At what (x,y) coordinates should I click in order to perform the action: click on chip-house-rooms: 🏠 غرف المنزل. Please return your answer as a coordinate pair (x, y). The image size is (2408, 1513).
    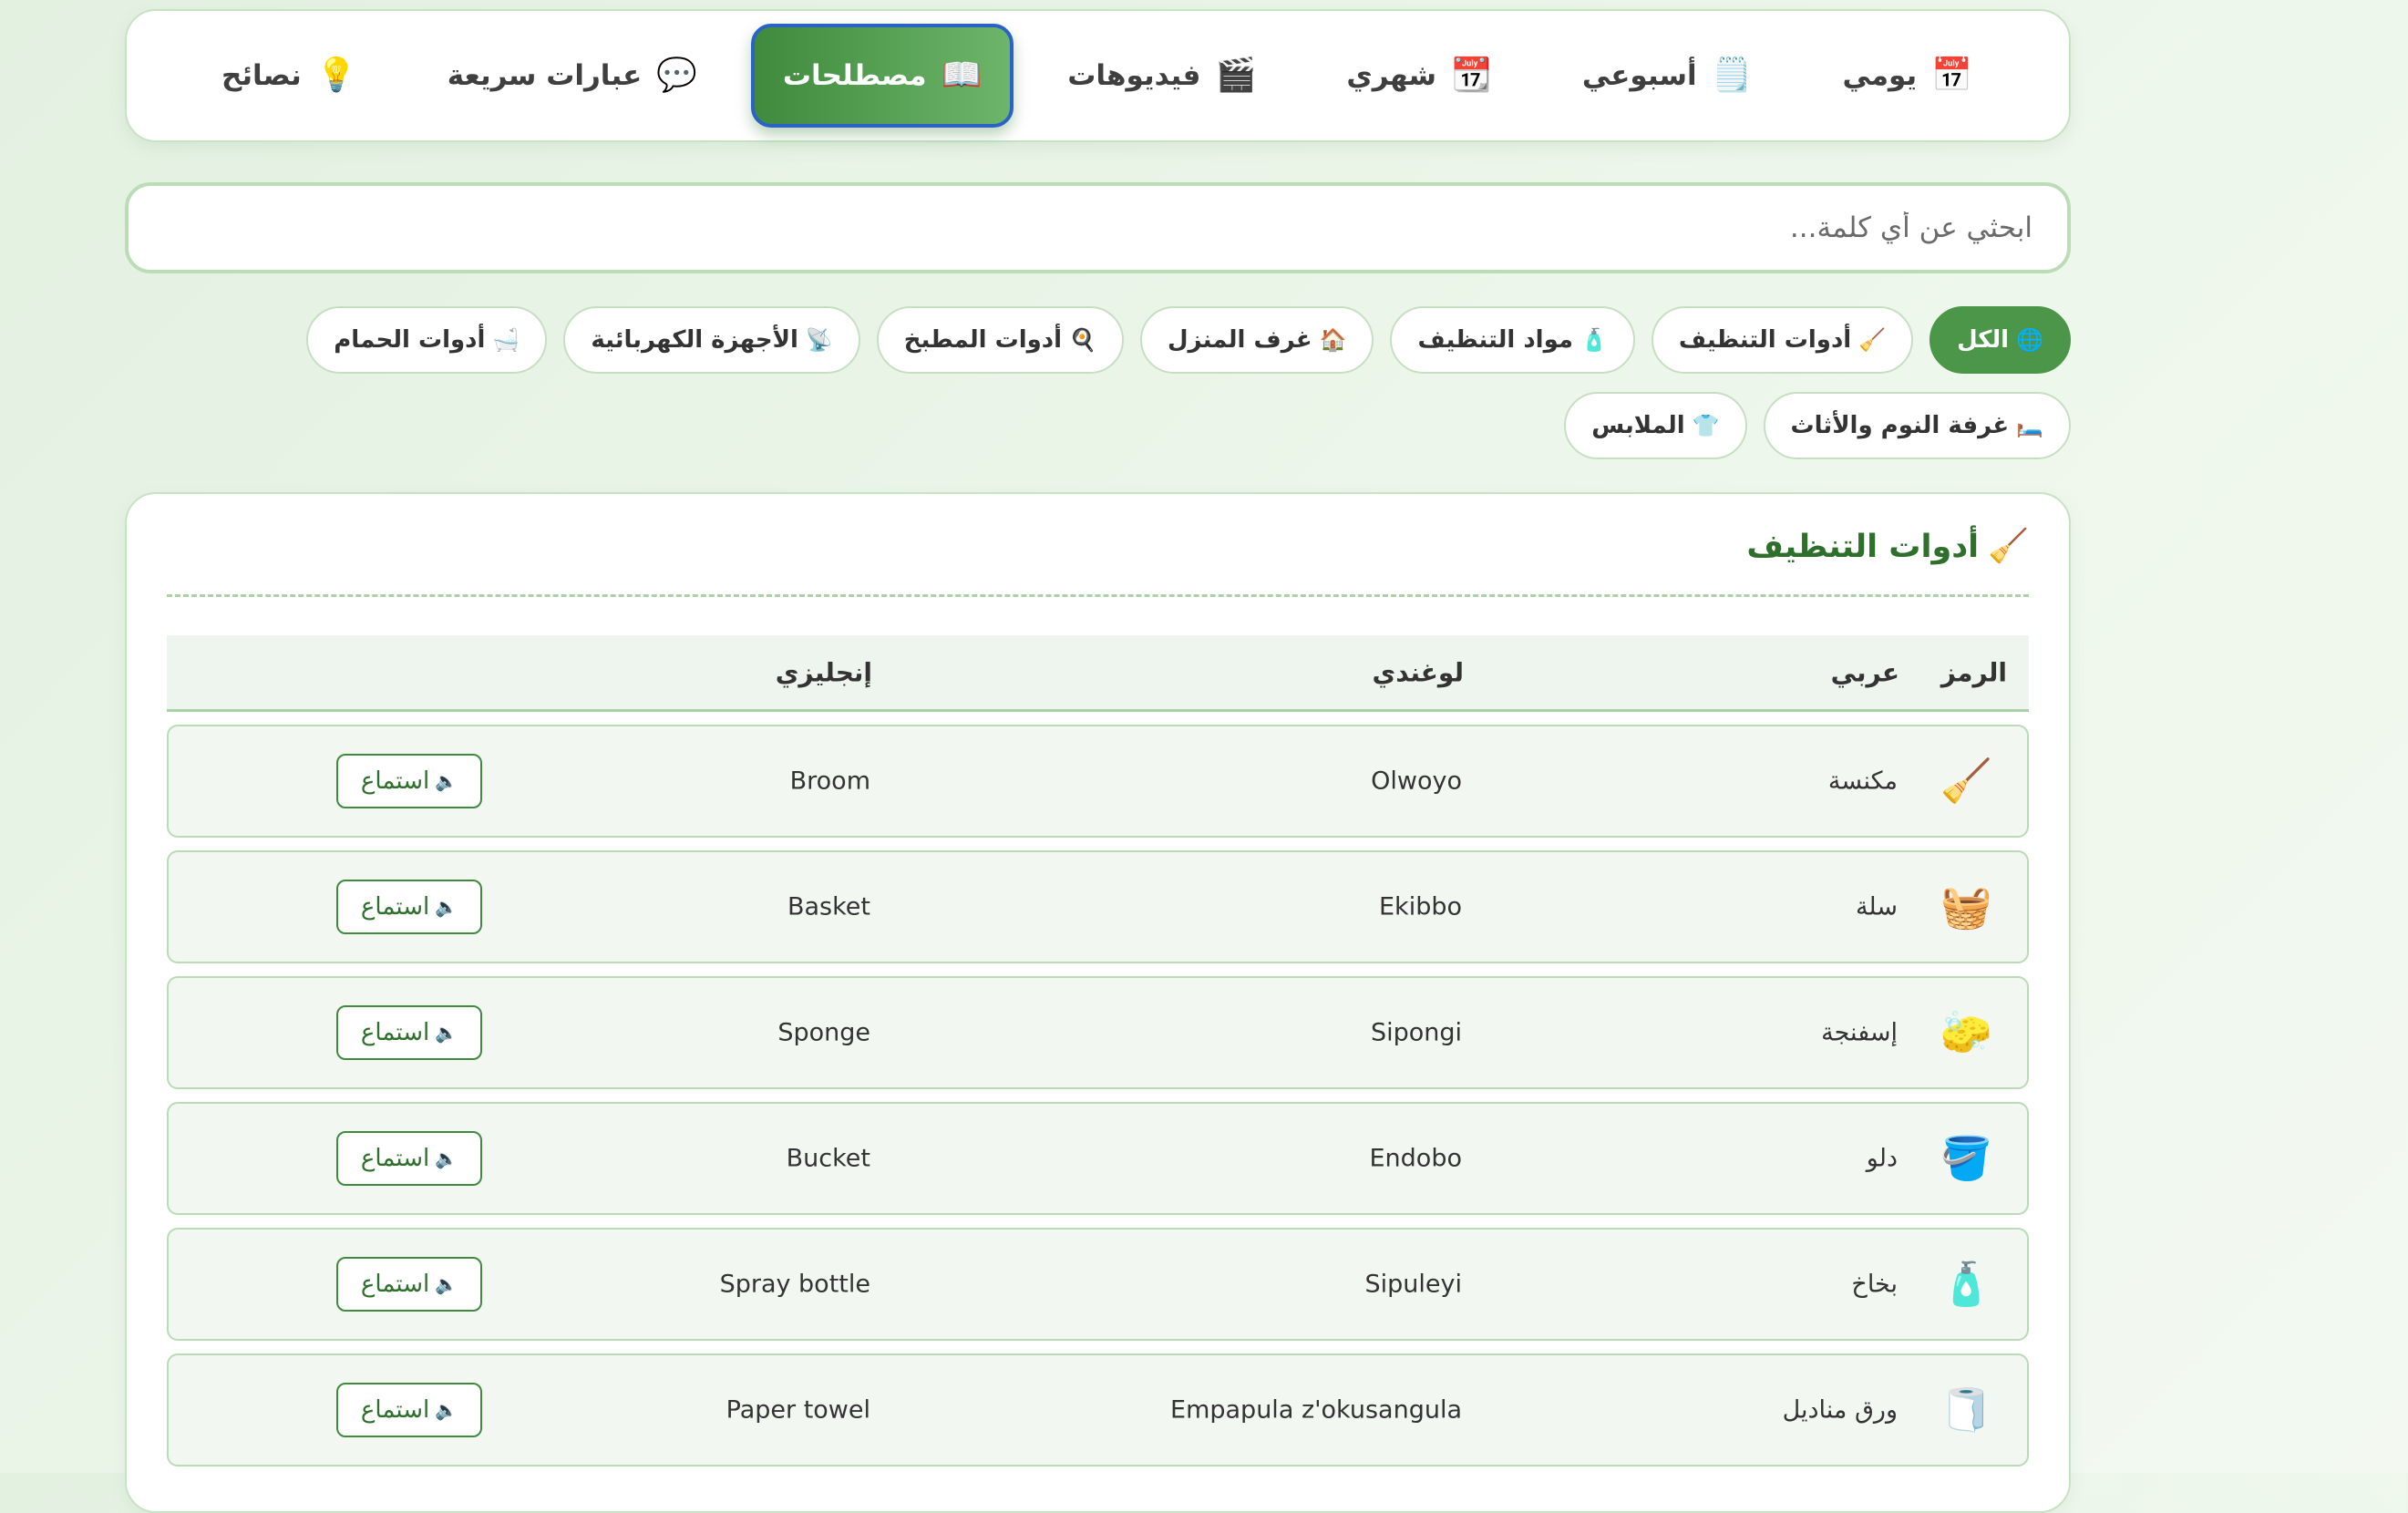
    Looking at the image, I should click on (1257, 340).